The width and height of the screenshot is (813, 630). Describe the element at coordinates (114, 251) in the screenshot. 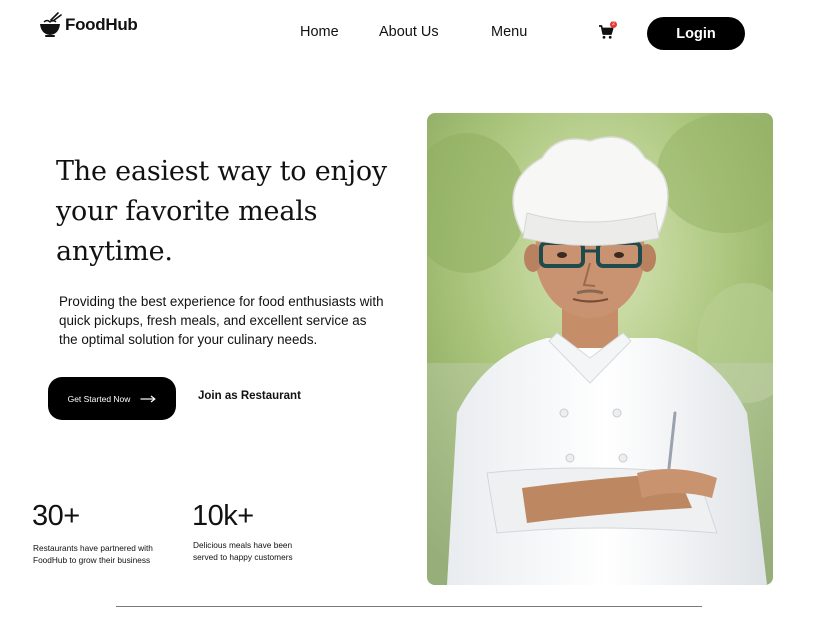

I see `hero-title-line: anytime.` at that location.